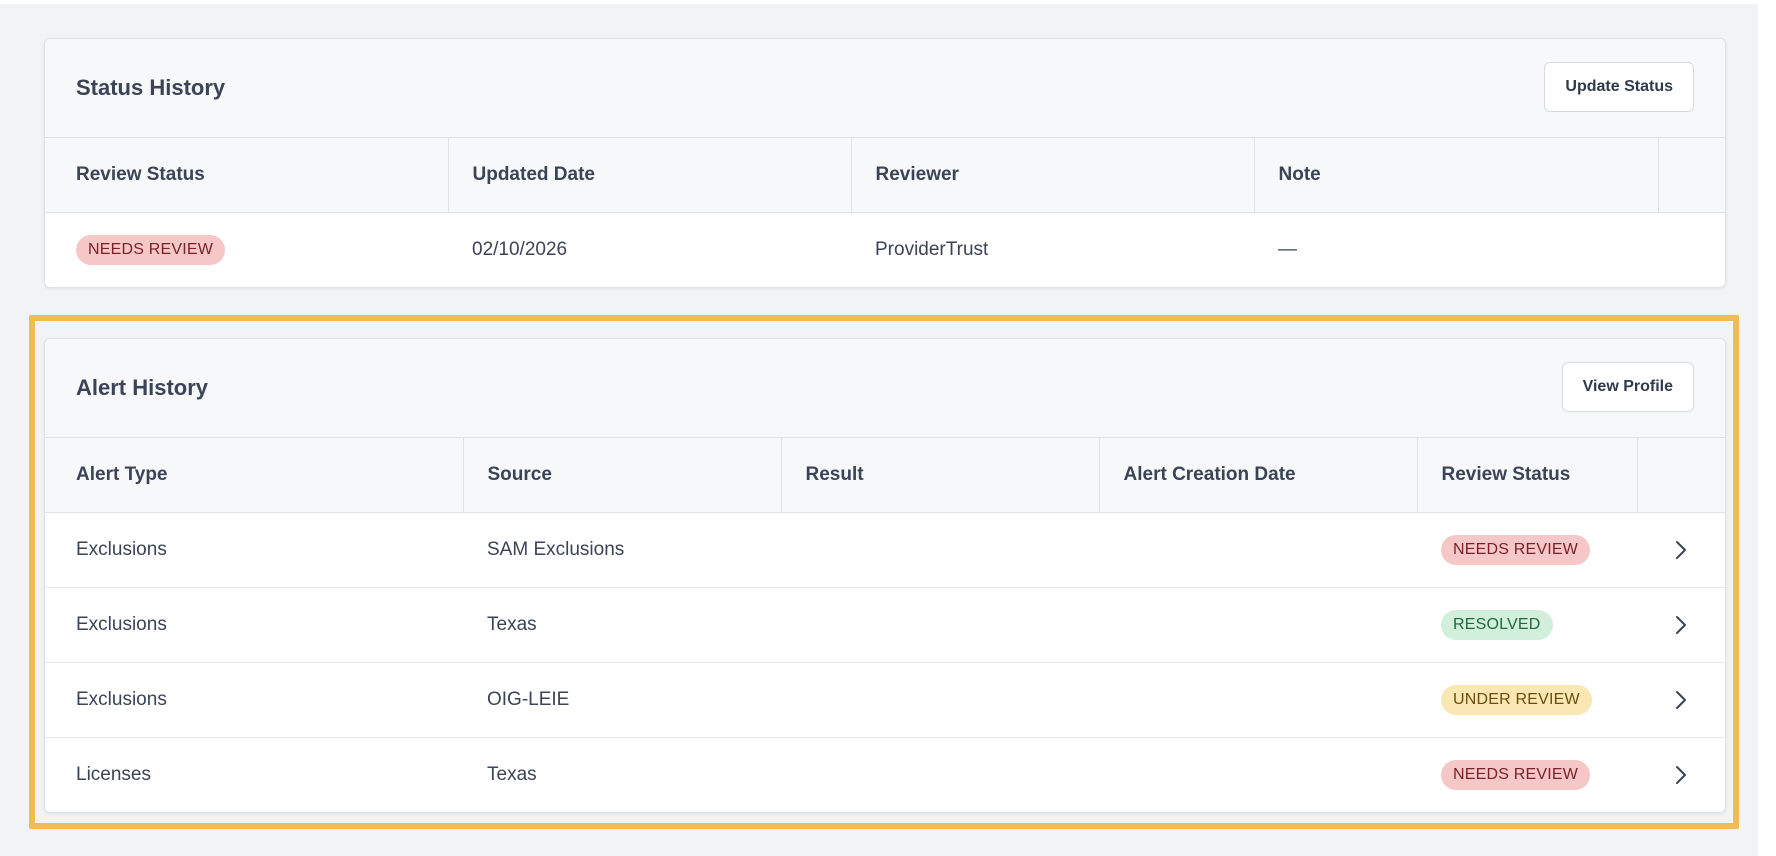 The width and height of the screenshot is (1776, 856). What do you see at coordinates (1258, 475) in the screenshot?
I see `column-header-alert-creation-date: Alert Creation Date` at bounding box center [1258, 475].